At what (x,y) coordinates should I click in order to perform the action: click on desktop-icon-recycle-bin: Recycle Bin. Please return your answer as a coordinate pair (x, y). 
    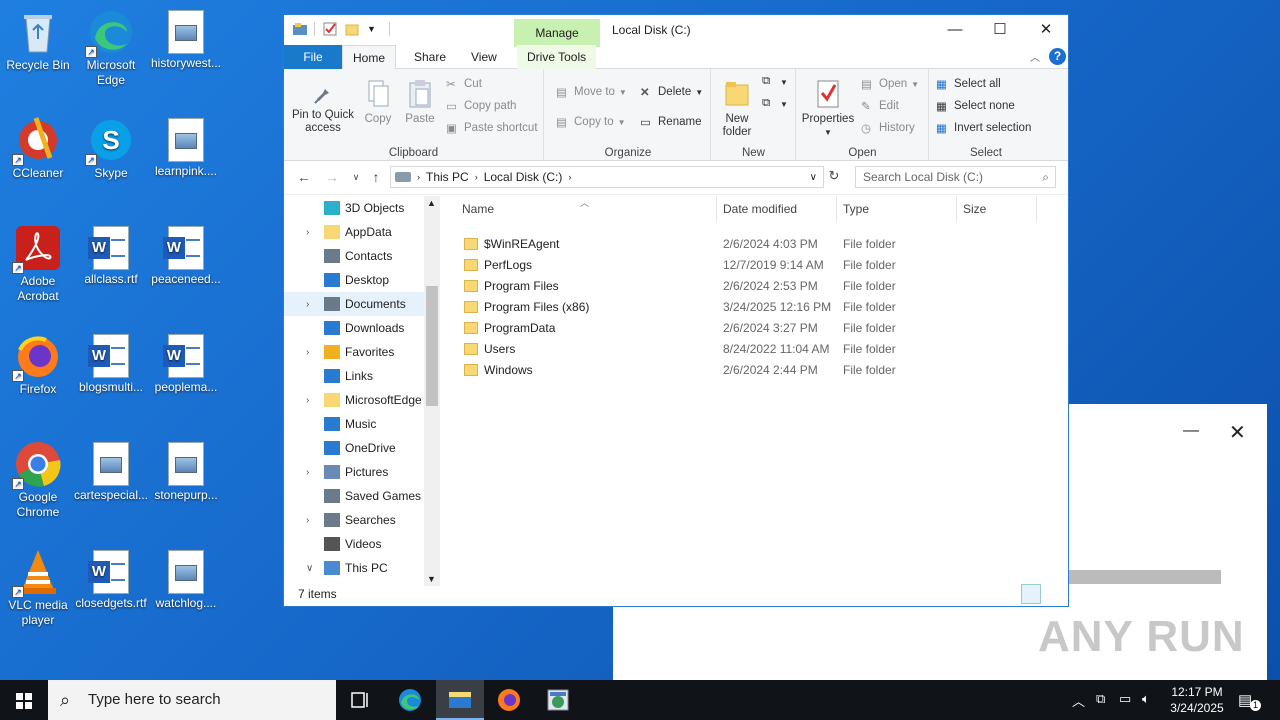
    Looking at the image, I should click on (38, 40).